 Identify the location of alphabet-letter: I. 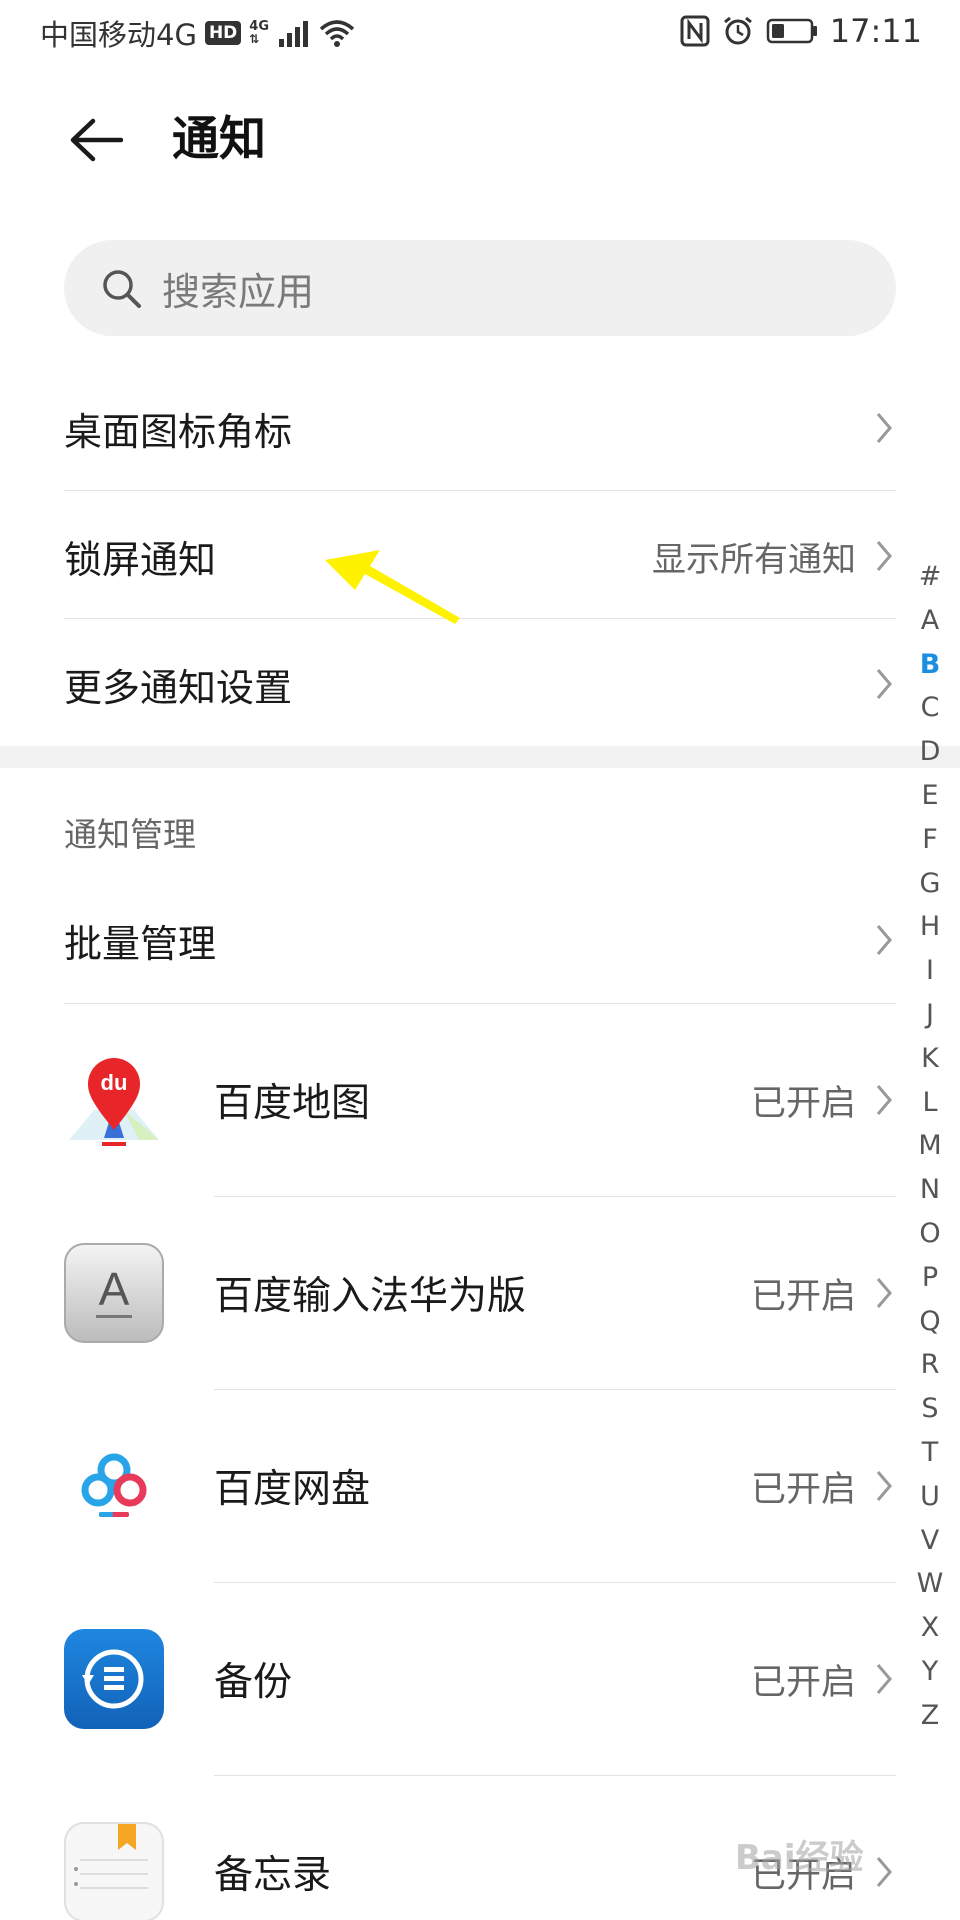
(930, 971).